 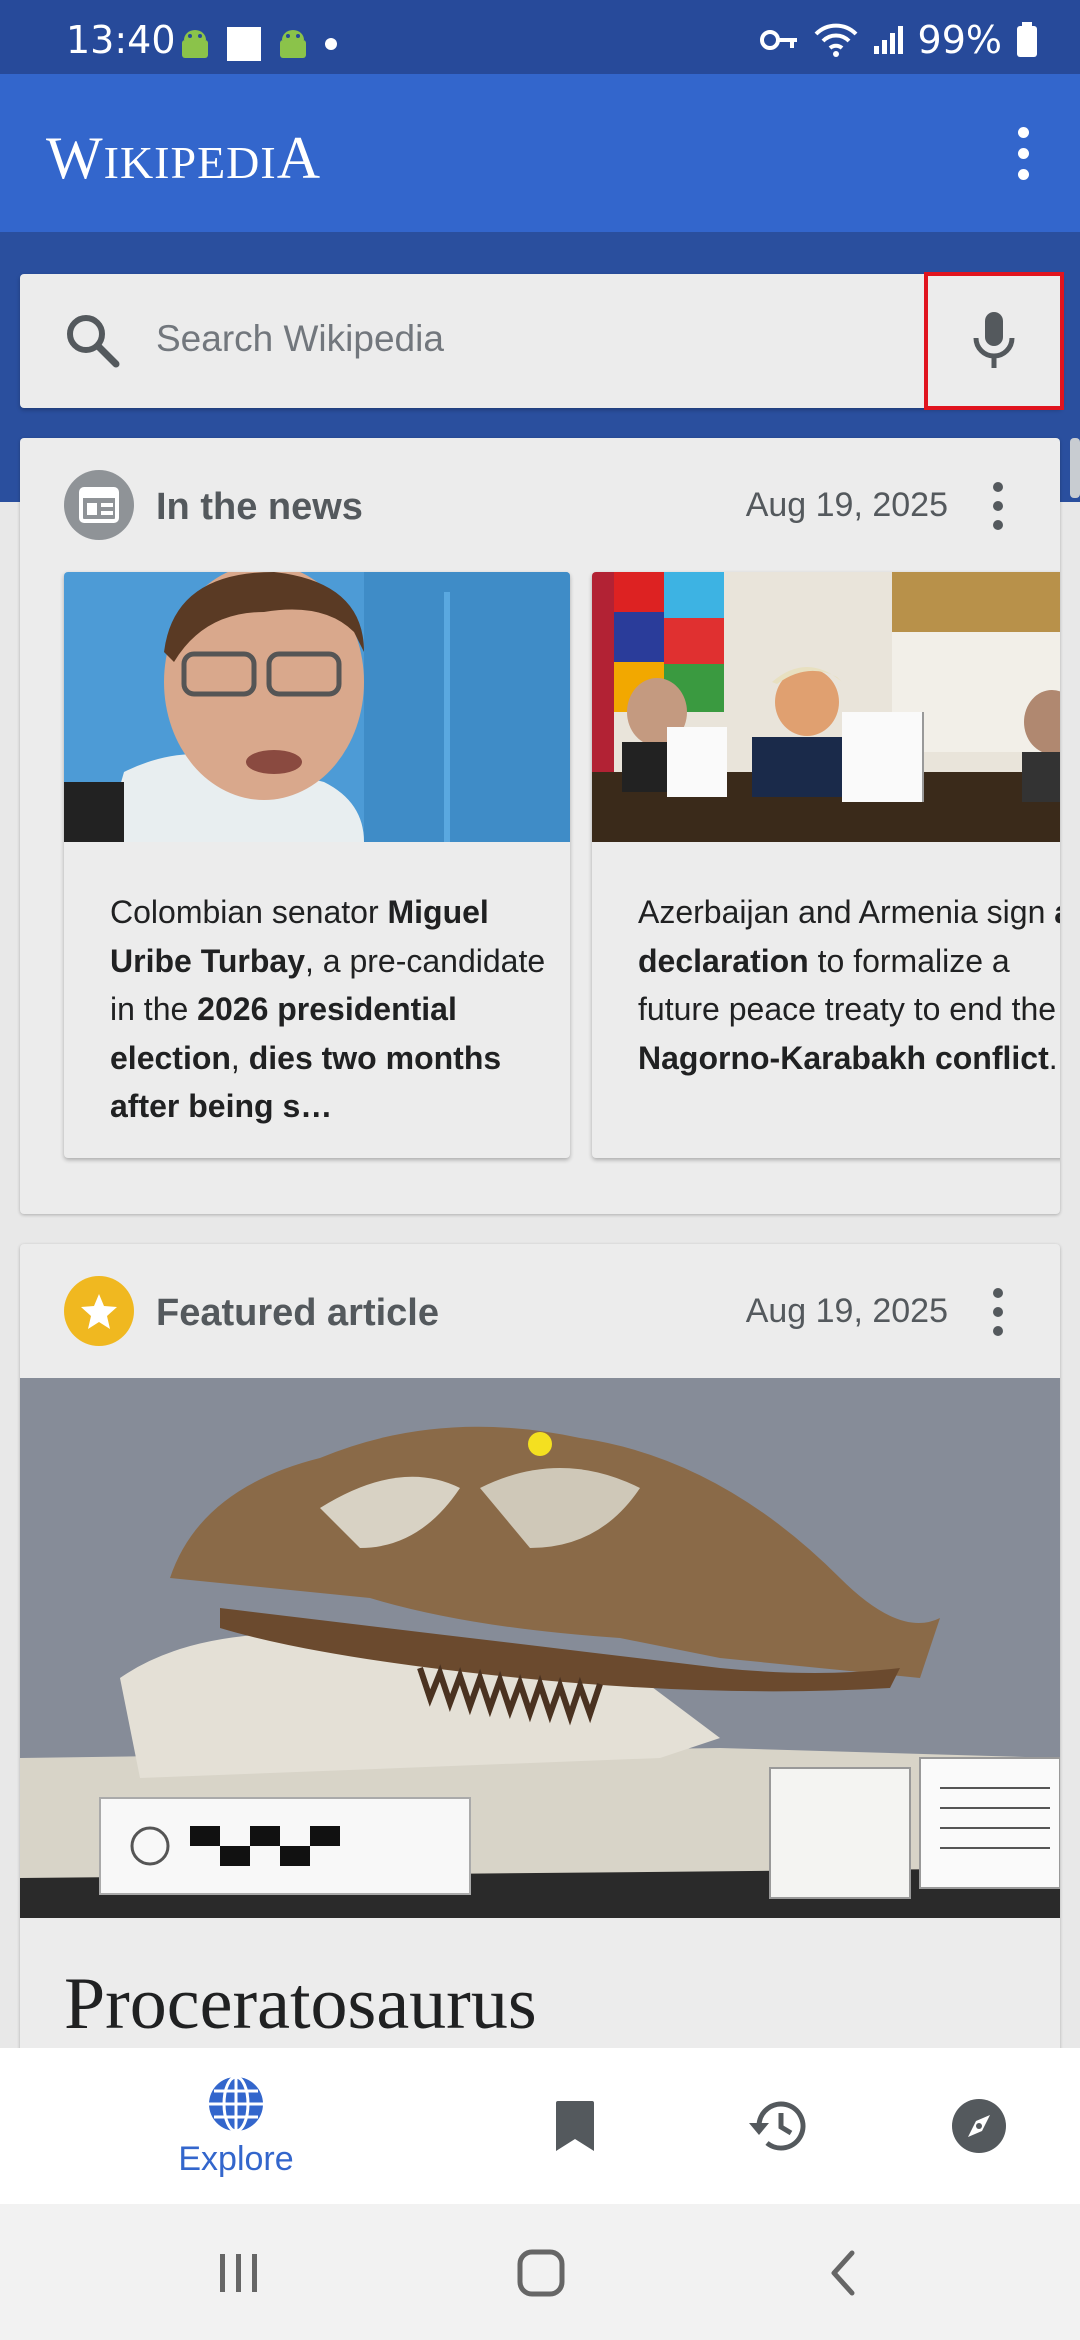 I want to click on nav-explore: Explore, so click(x=236, y=2126).